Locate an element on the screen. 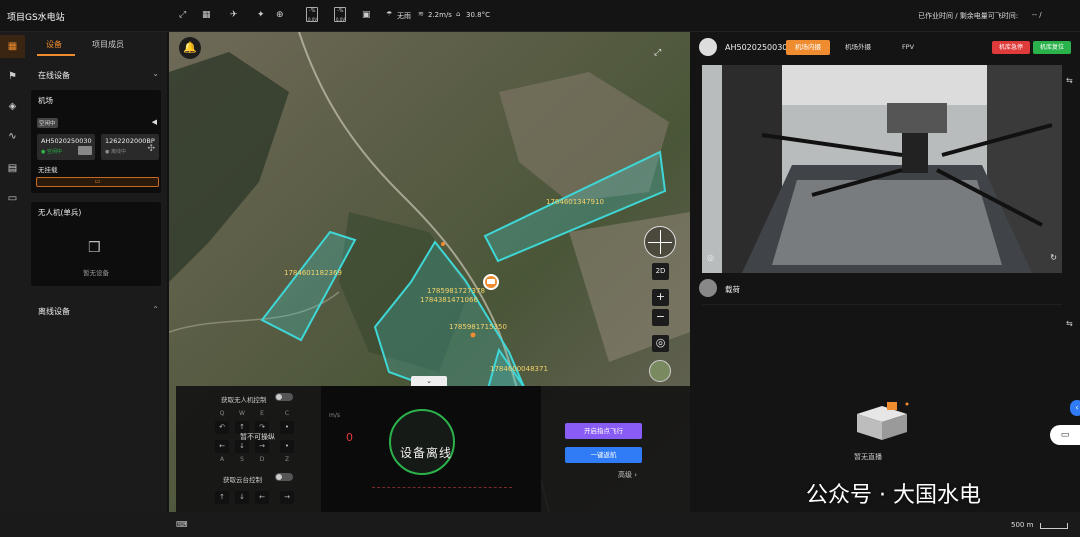 This screenshot has width=1080, height=537. battery-2-volt: 0.0V is located at coordinates (341, 19).